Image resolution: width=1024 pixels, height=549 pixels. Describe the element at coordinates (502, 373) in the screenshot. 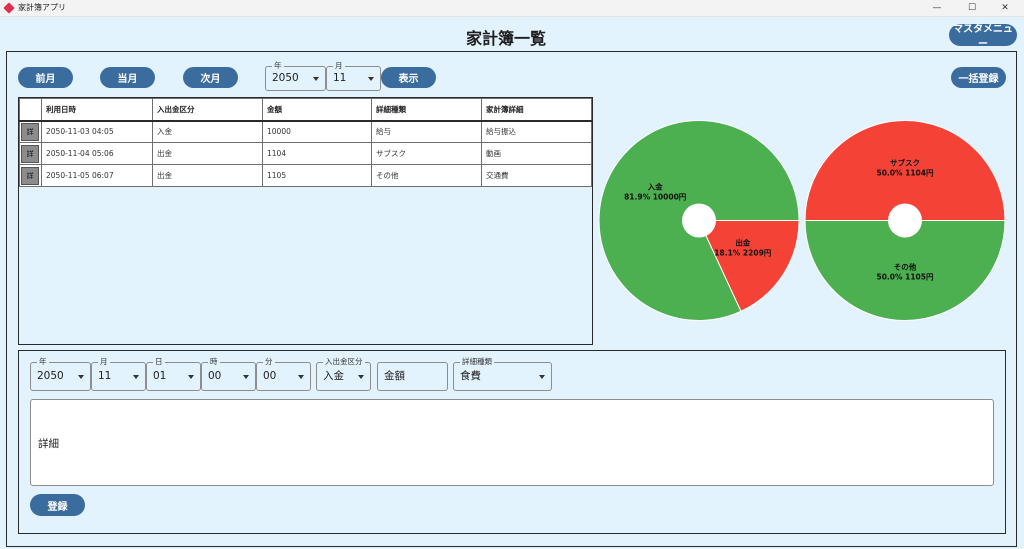

I see `form-category-select: 詳細種類 食費` at that location.